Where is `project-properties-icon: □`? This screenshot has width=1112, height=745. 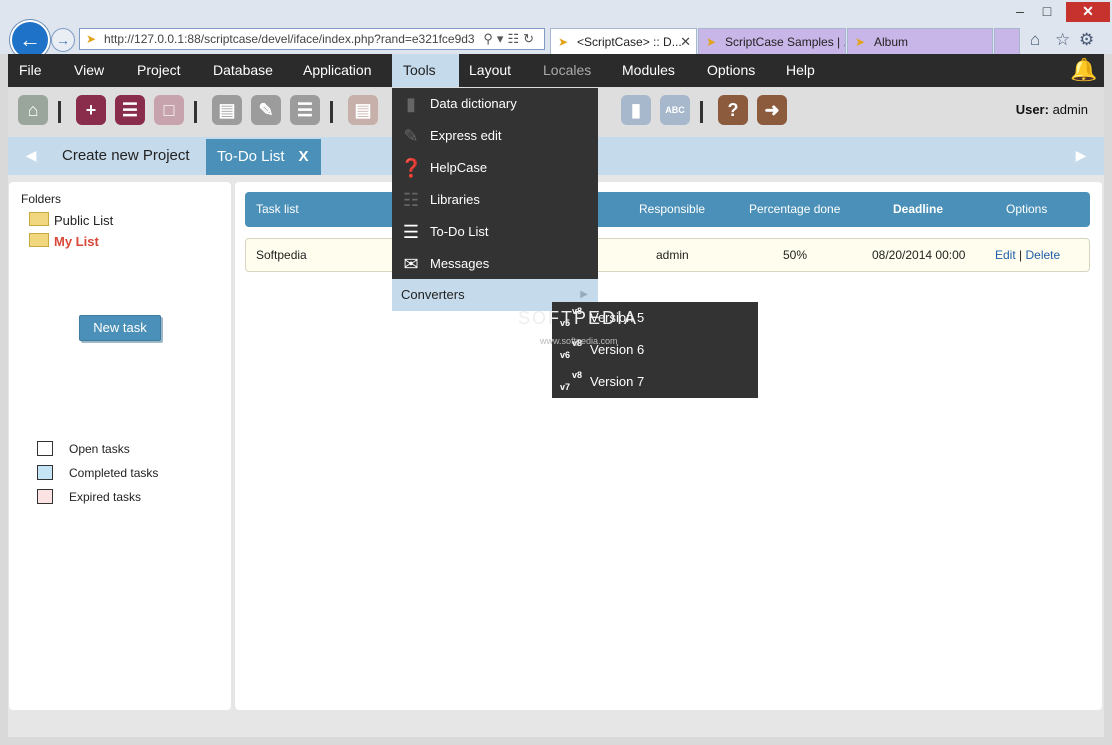 project-properties-icon: □ is located at coordinates (169, 110).